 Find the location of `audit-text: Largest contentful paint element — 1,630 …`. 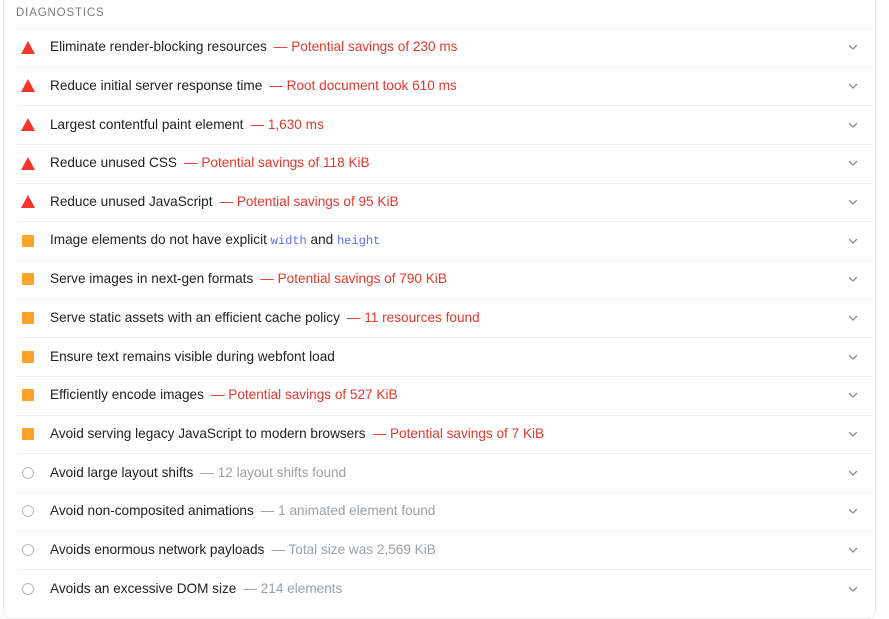

audit-text: Largest contentful paint element — 1,630 … is located at coordinates (441, 125).